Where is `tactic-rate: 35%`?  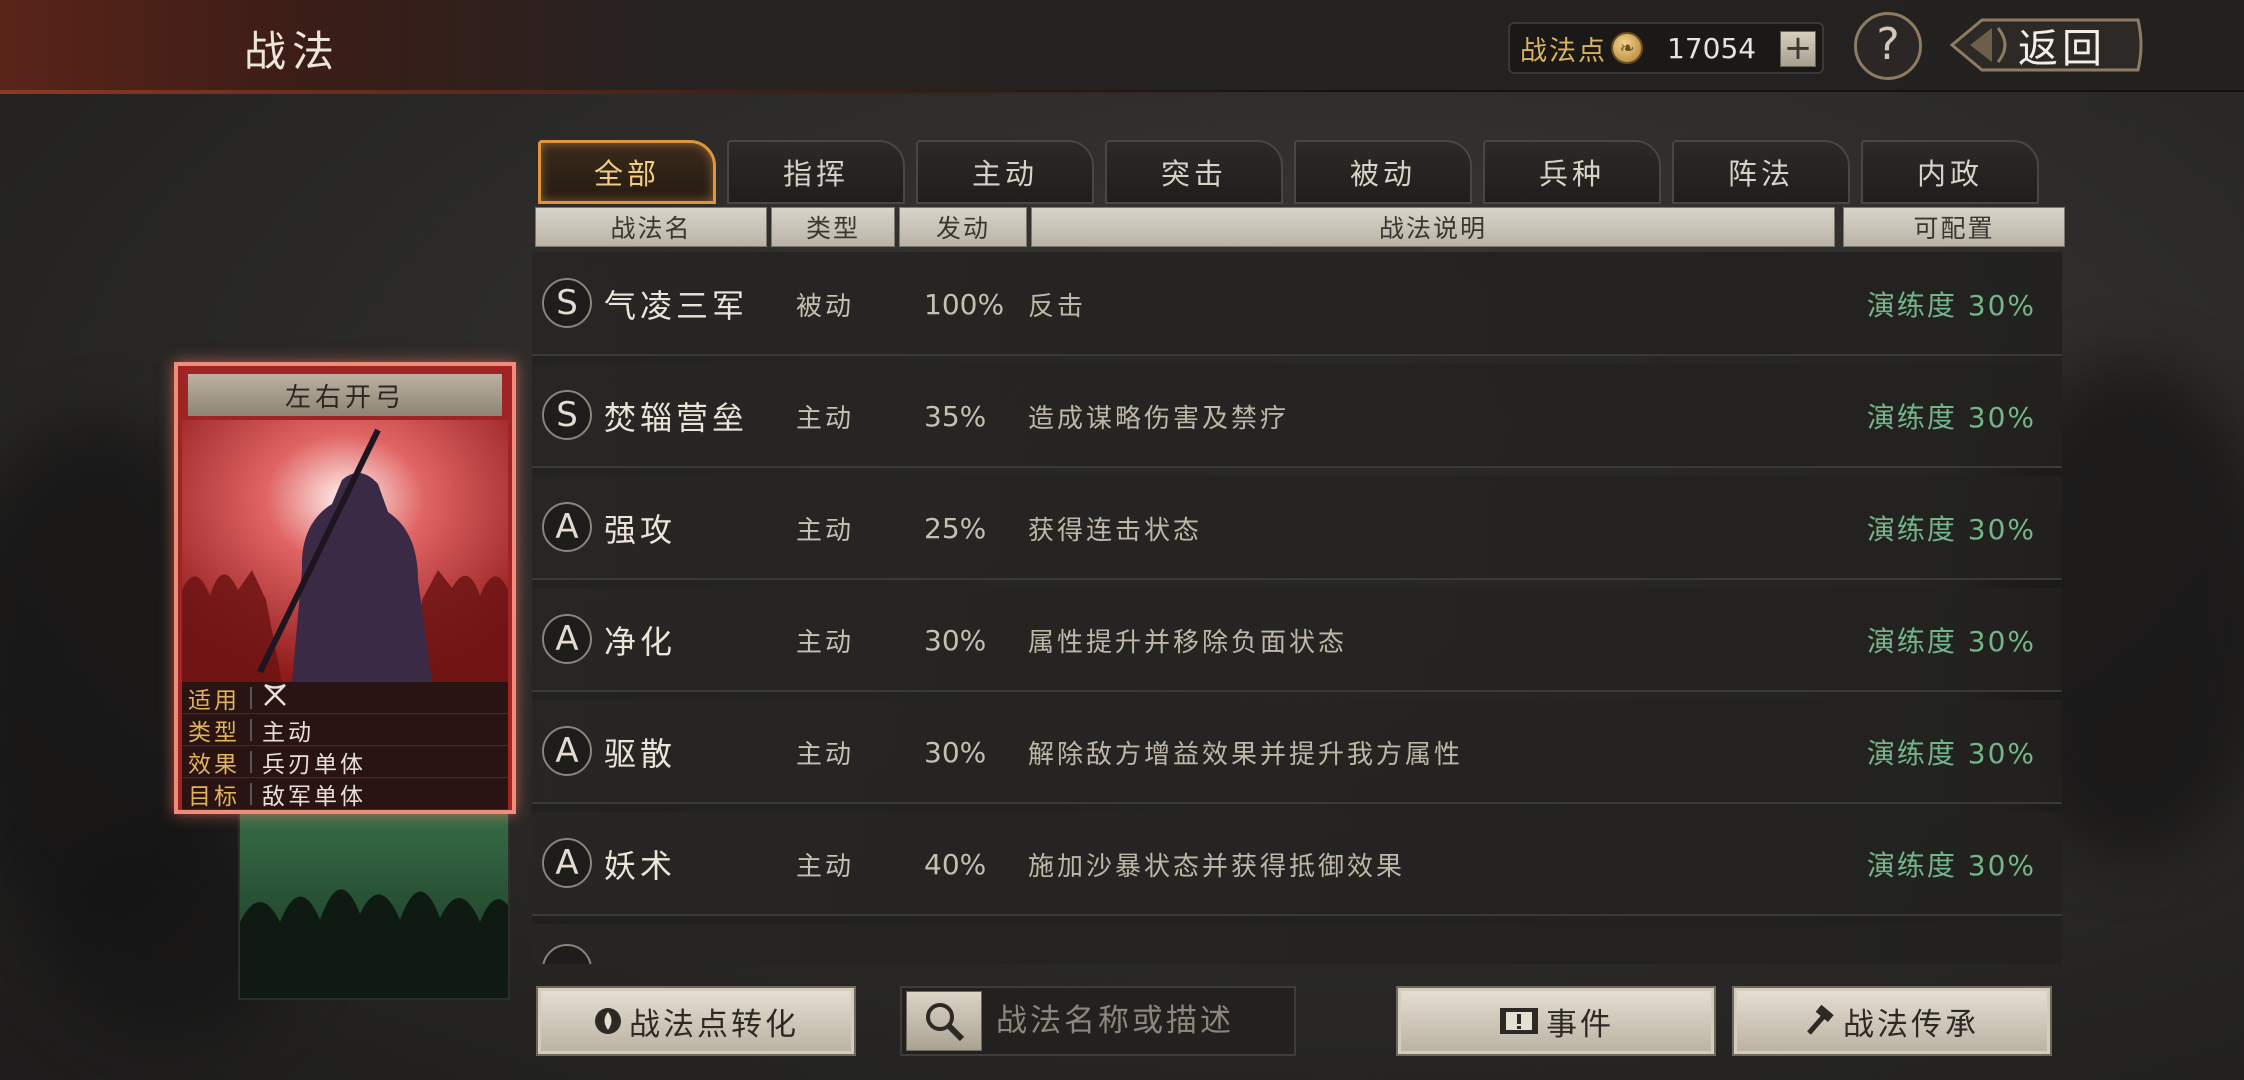
tactic-rate: 35% is located at coordinates (955, 416).